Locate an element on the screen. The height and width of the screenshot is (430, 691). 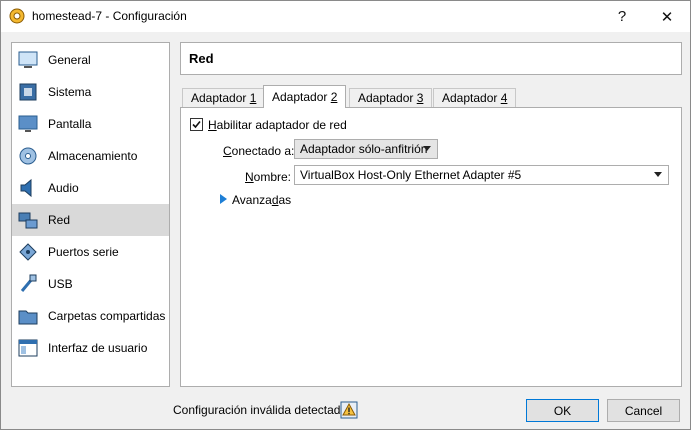
warning-icon is located at coordinates (349, 410).